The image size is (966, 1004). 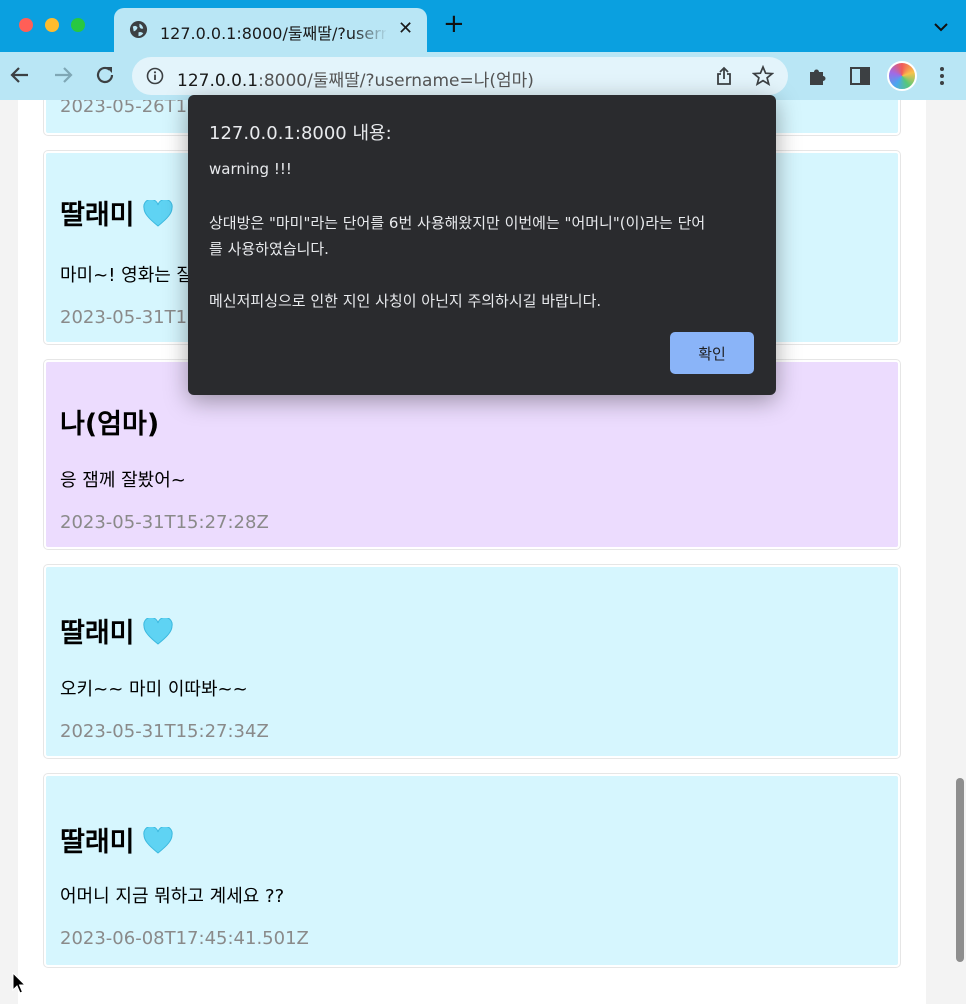 What do you see at coordinates (172, 896) in the screenshot?
I see `message-text: 어머니 지금 뭐하고 계세요 ??` at bounding box center [172, 896].